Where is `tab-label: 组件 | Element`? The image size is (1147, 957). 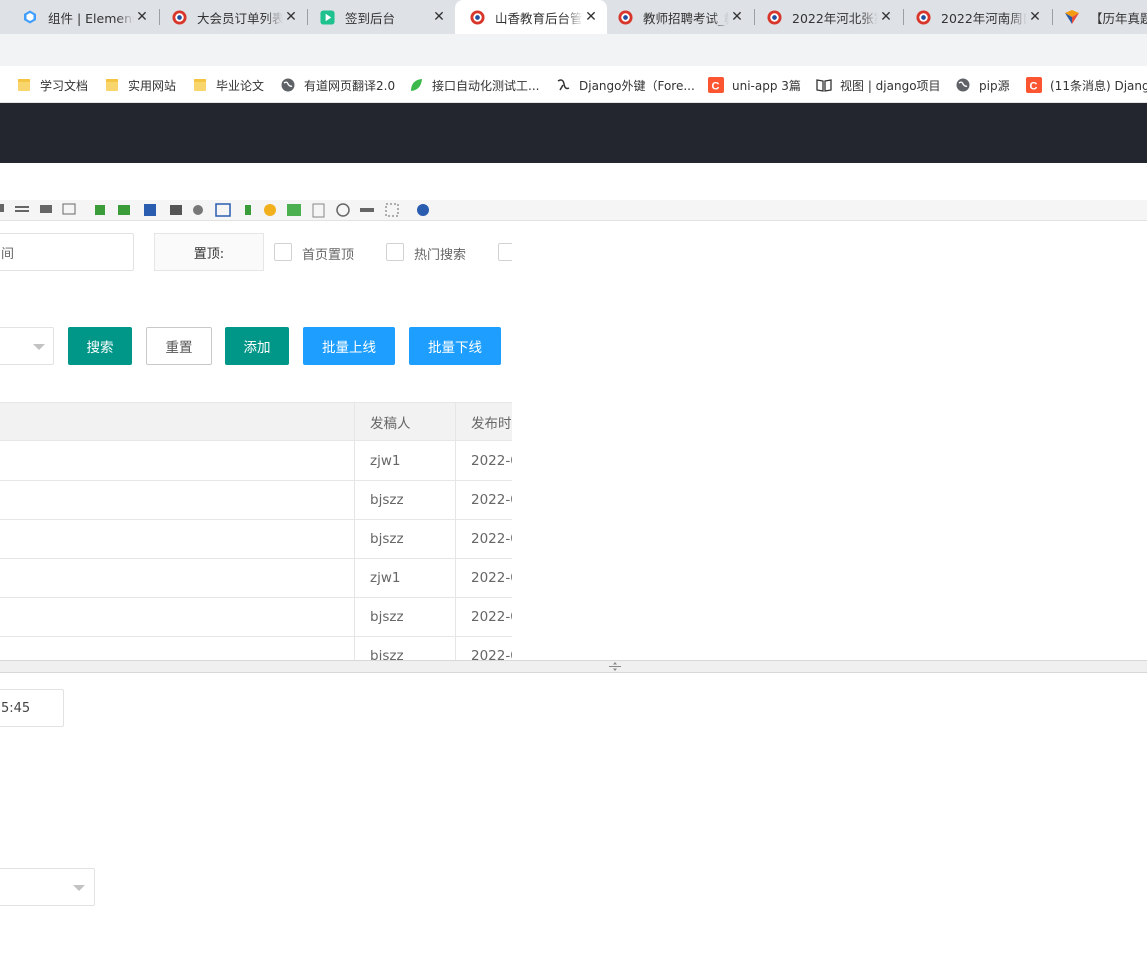
tab-label: 组件 | Element is located at coordinates (91, 18).